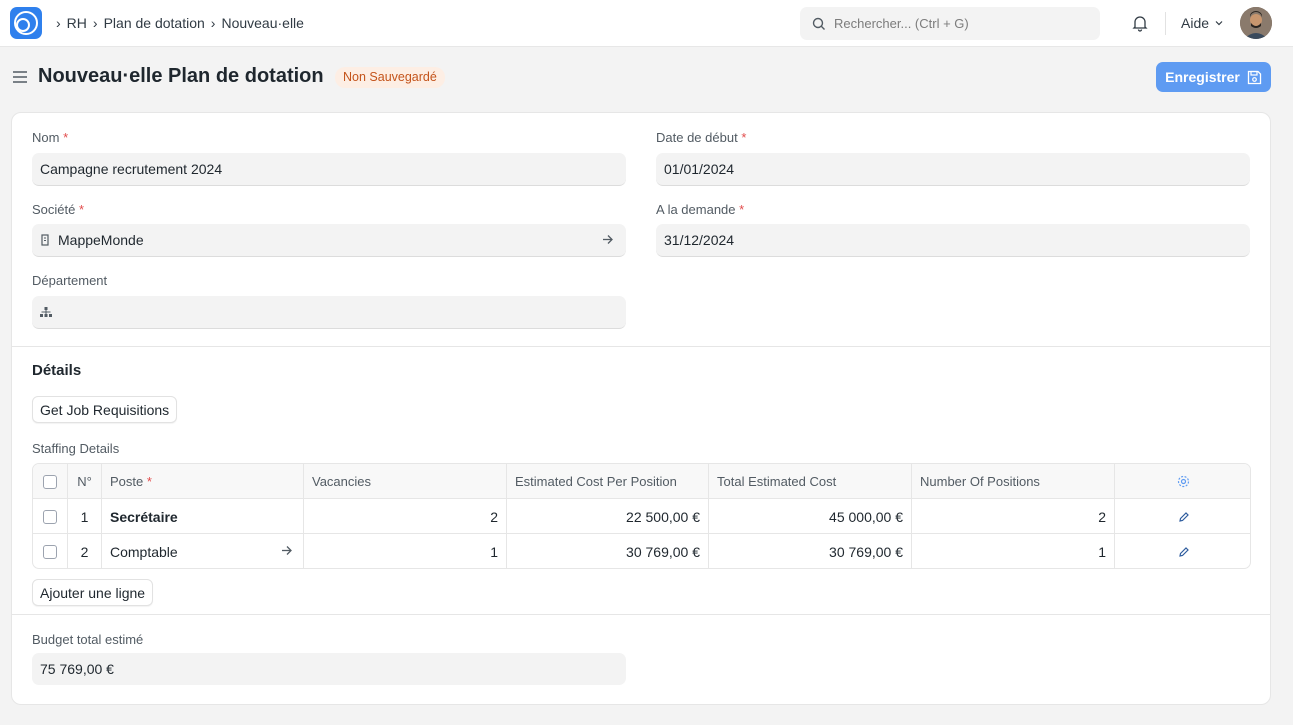 This screenshot has width=1293, height=725. What do you see at coordinates (329, 312) in the screenshot?
I see `departement-field` at bounding box center [329, 312].